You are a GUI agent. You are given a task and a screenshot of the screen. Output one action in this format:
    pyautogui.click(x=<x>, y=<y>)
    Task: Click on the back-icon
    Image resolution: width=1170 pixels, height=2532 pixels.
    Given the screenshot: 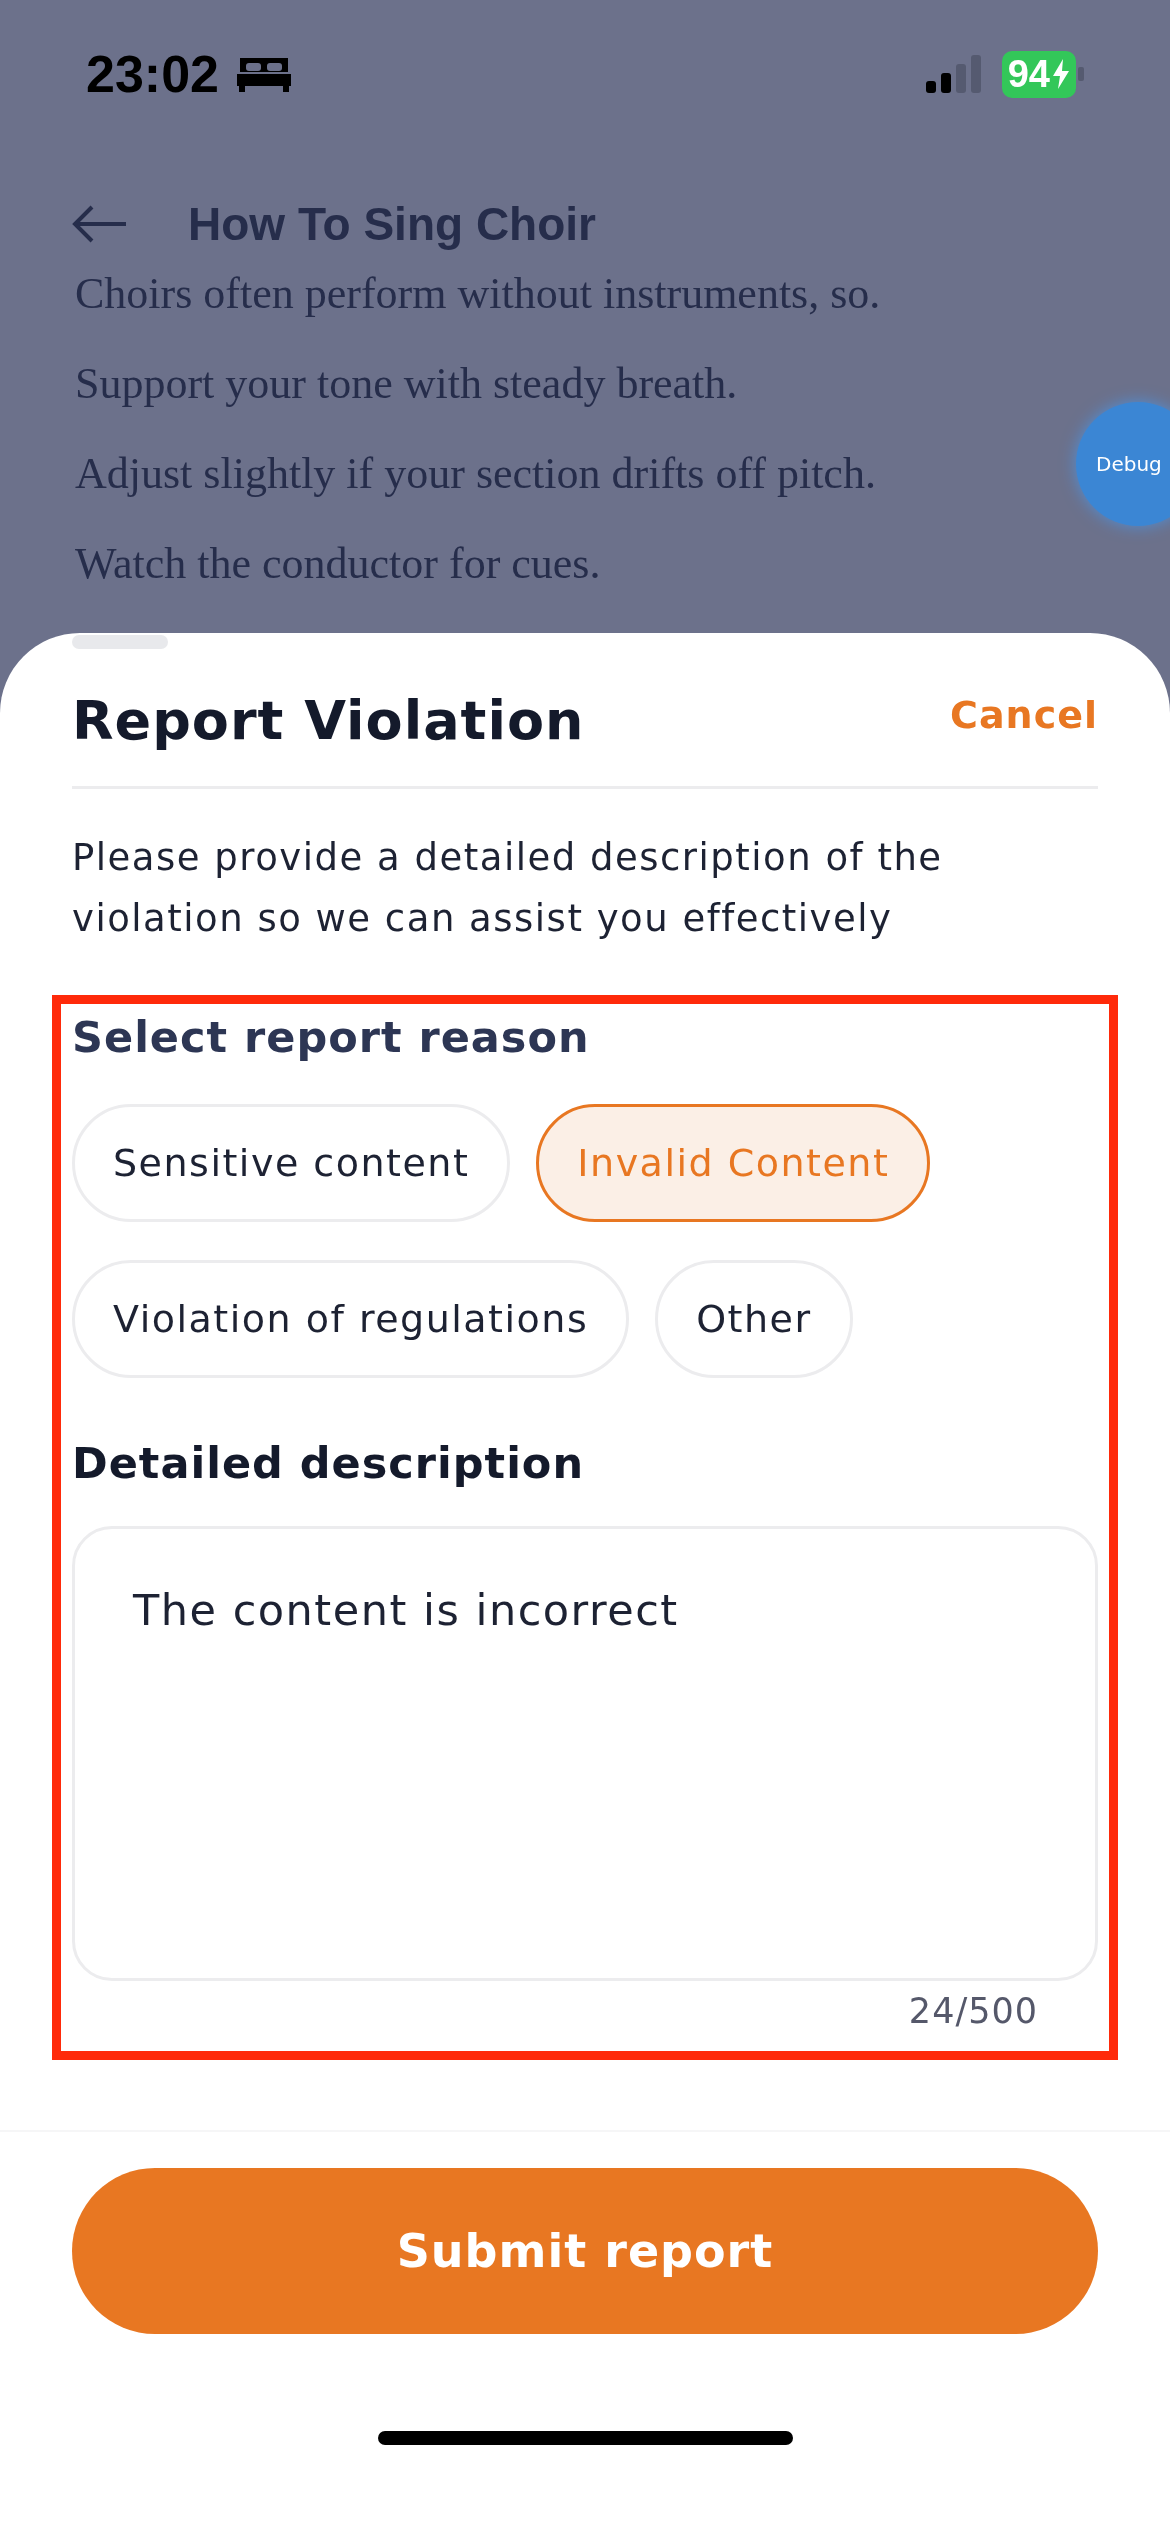 What is the action you would take?
    pyautogui.click(x=100, y=224)
    